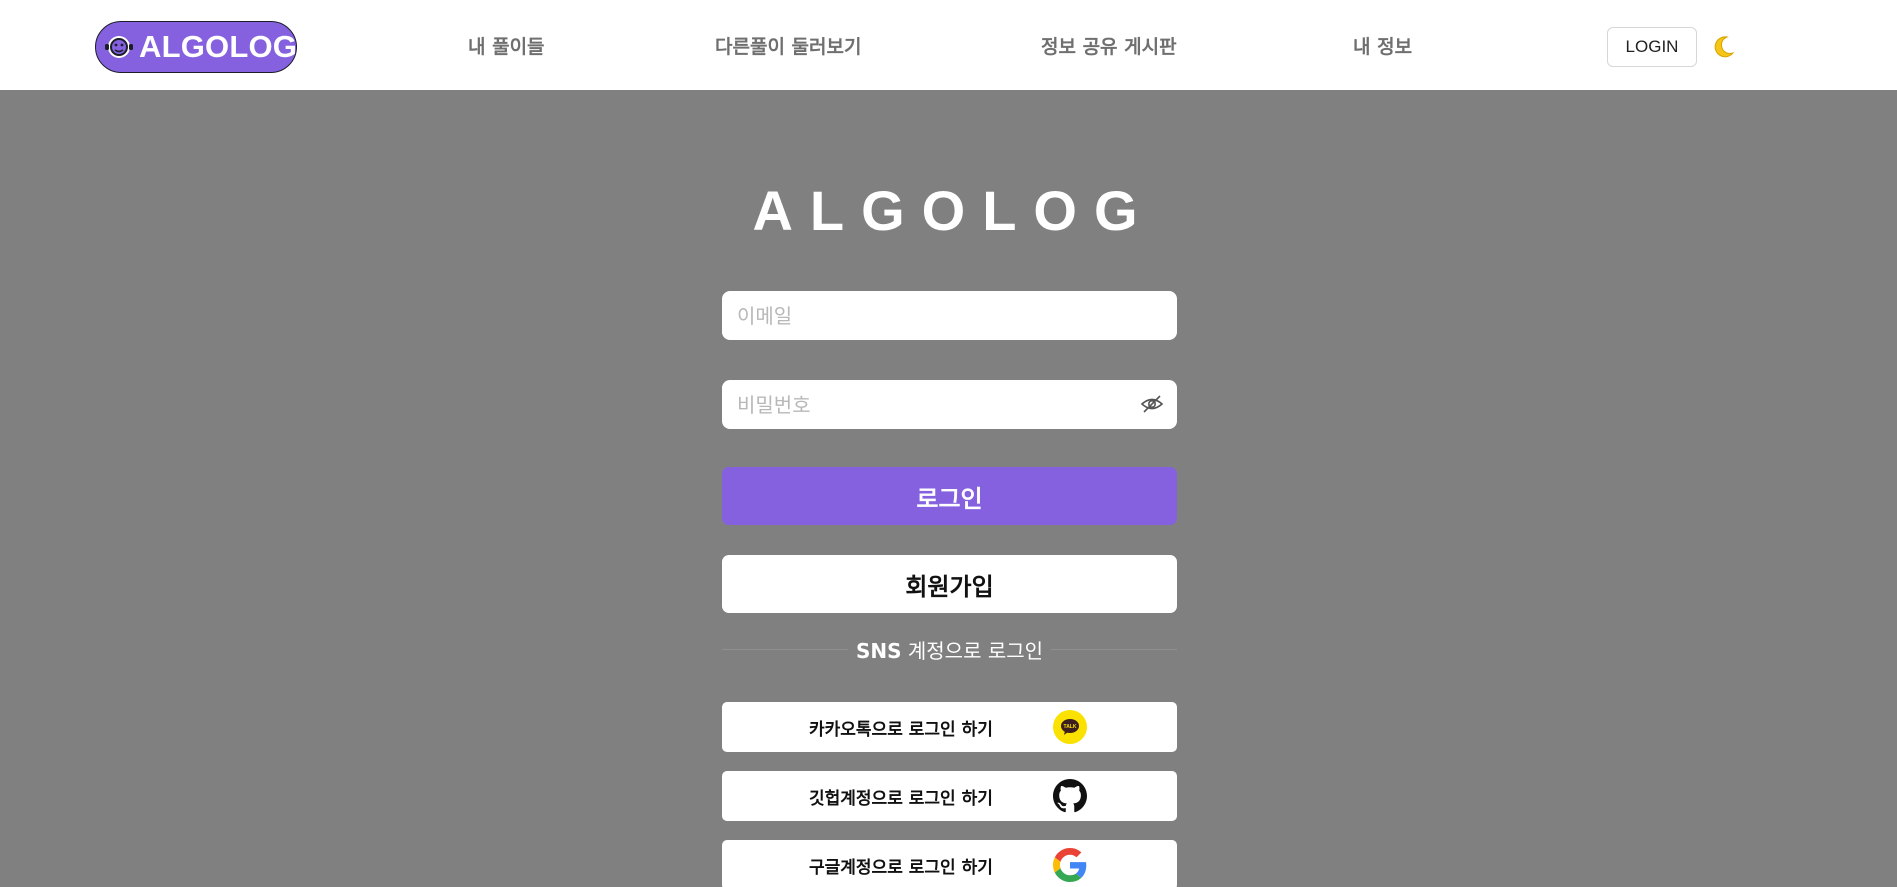 The image size is (1897, 887). Describe the element at coordinates (949, 404) in the screenshot. I see `password-input` at that location.